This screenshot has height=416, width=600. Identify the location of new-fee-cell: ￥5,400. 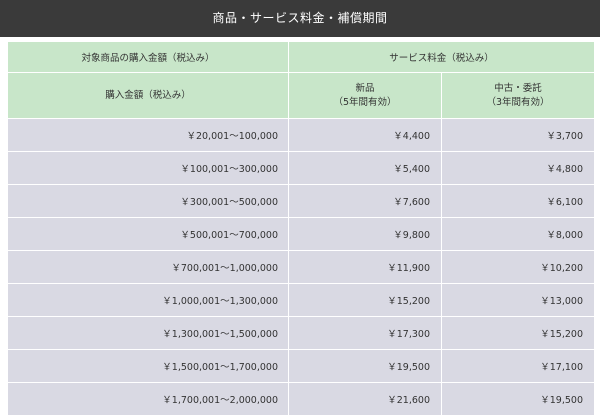
(365, 168).